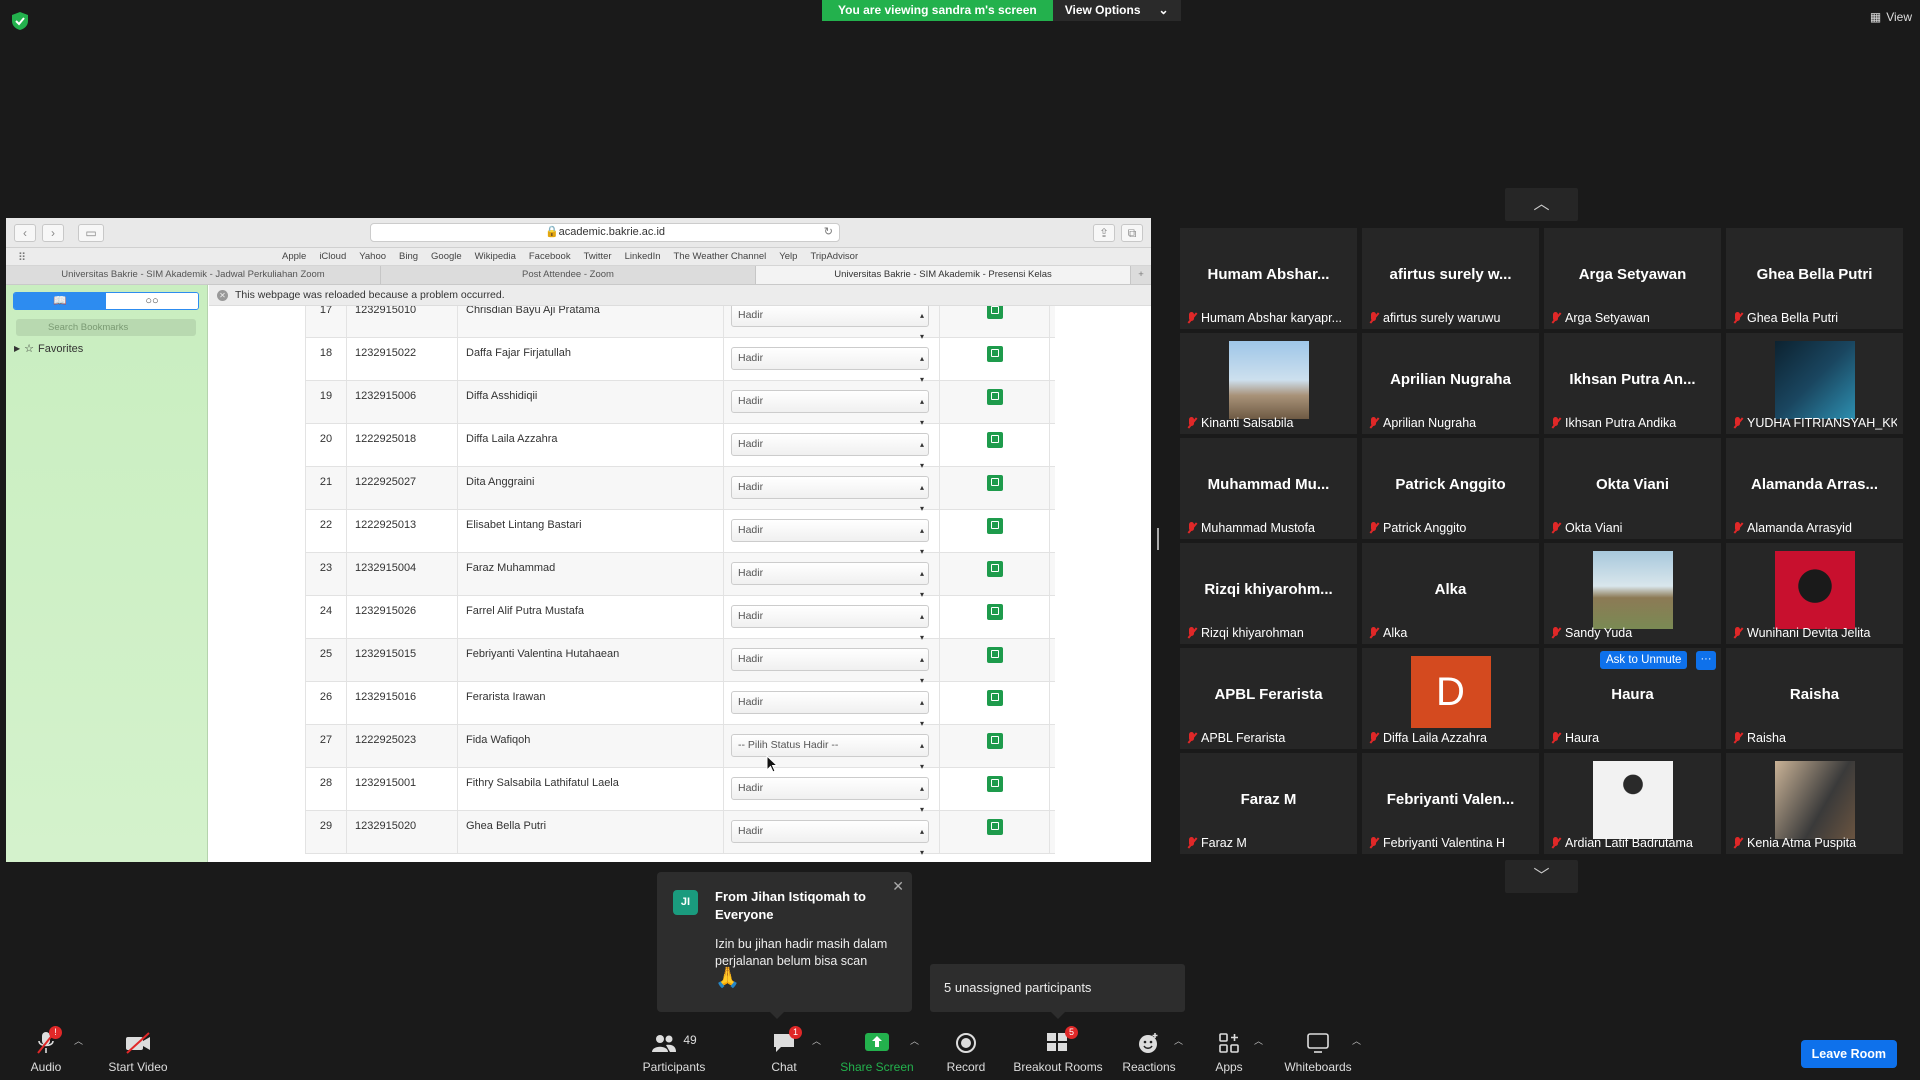 Image resolution: width=1920 pixels, height=1080 pixels. What do you see at coordinates (1541, 876) in the screenshot?
I see `gallery-down-button: ﹀` at bounding box center [1541, 876].